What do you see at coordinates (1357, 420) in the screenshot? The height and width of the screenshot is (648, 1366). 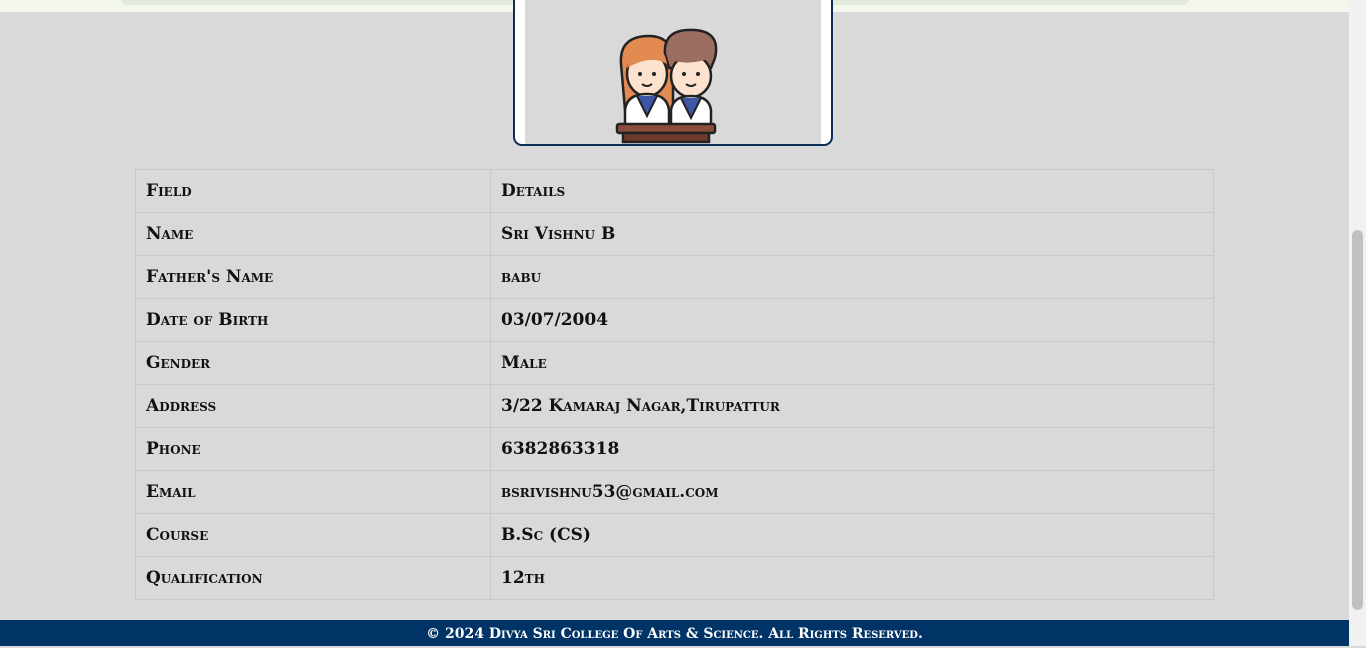 I see `scrollbar-thumb` at bounding box center [1357, 420].